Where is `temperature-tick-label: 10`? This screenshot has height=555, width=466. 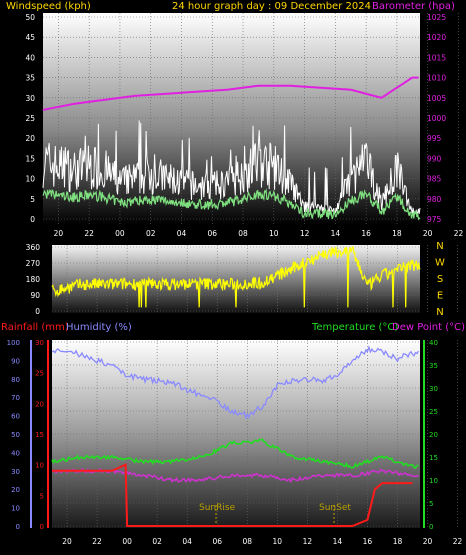
temperature-tick-label: 10 is located at coordinates (433, 481).